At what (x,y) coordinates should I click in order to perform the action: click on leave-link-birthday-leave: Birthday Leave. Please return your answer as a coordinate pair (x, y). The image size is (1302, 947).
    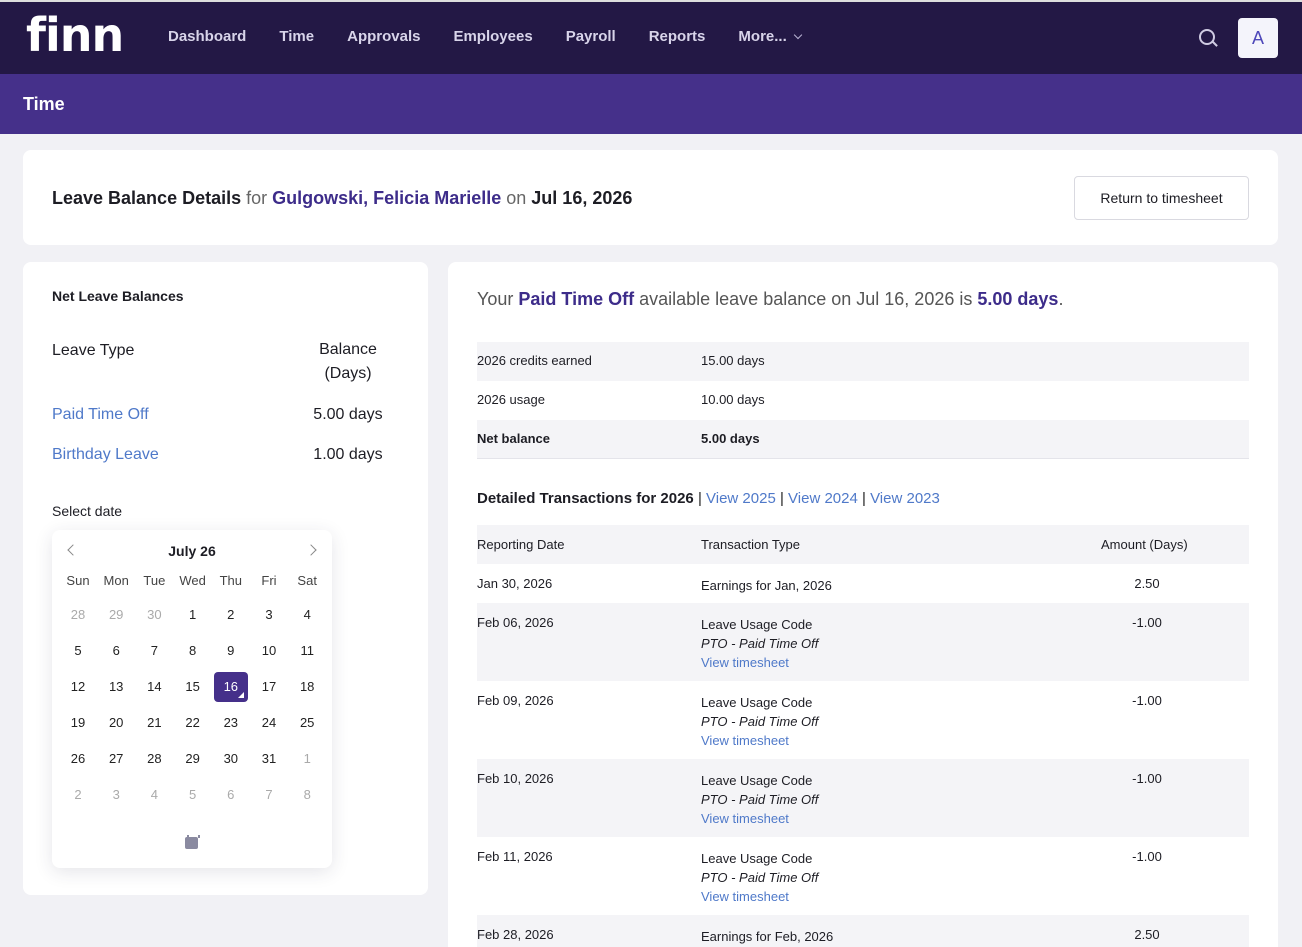
    Looking at the image, I should click on (105, 455).